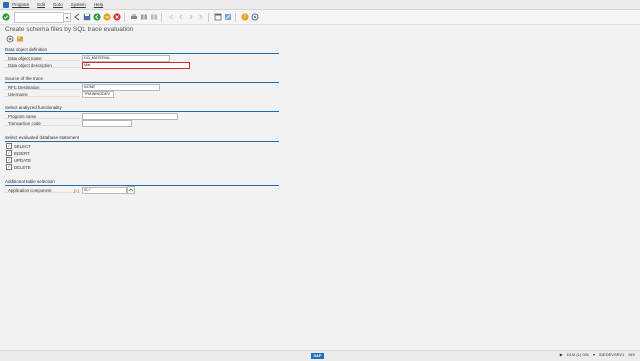 The width and height of the screenshot is (640, 361). Describe the element at coordinates (107, 123) in the screenshot. I see `transaction-code-field` at that location.